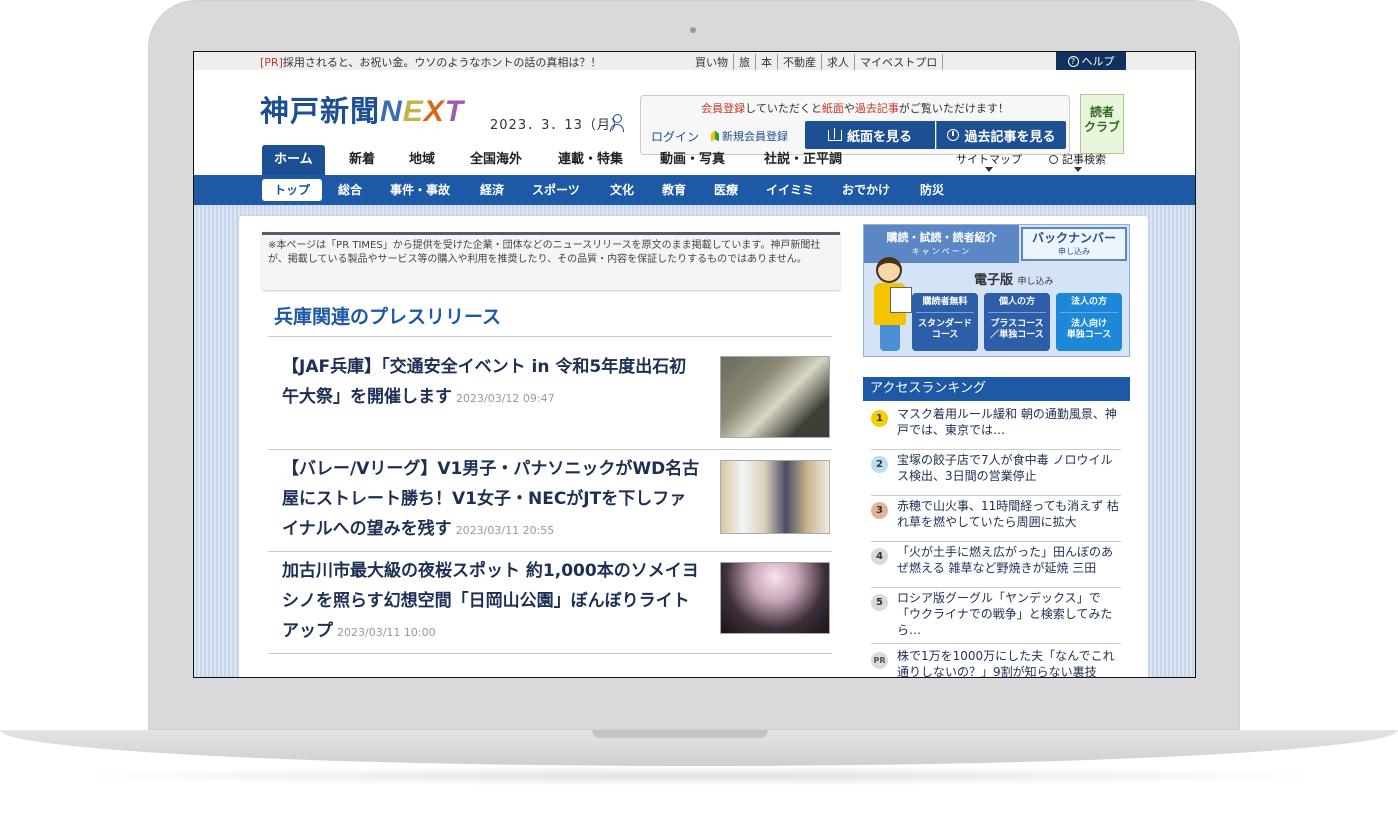 The width and height of the screenshot is (1398, 820). What do you see at coordinates (505, 530) in the screenshot?
I see `article-date: 2023/03/11 20:55` at bounding box center [505, 530].